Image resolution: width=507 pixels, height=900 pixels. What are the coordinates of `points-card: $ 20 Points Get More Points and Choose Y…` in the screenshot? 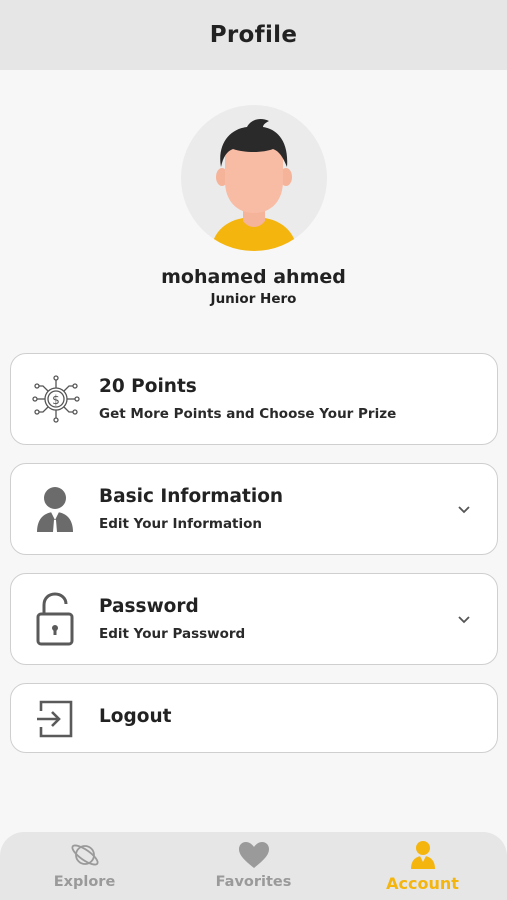 It's located at (254, 399).